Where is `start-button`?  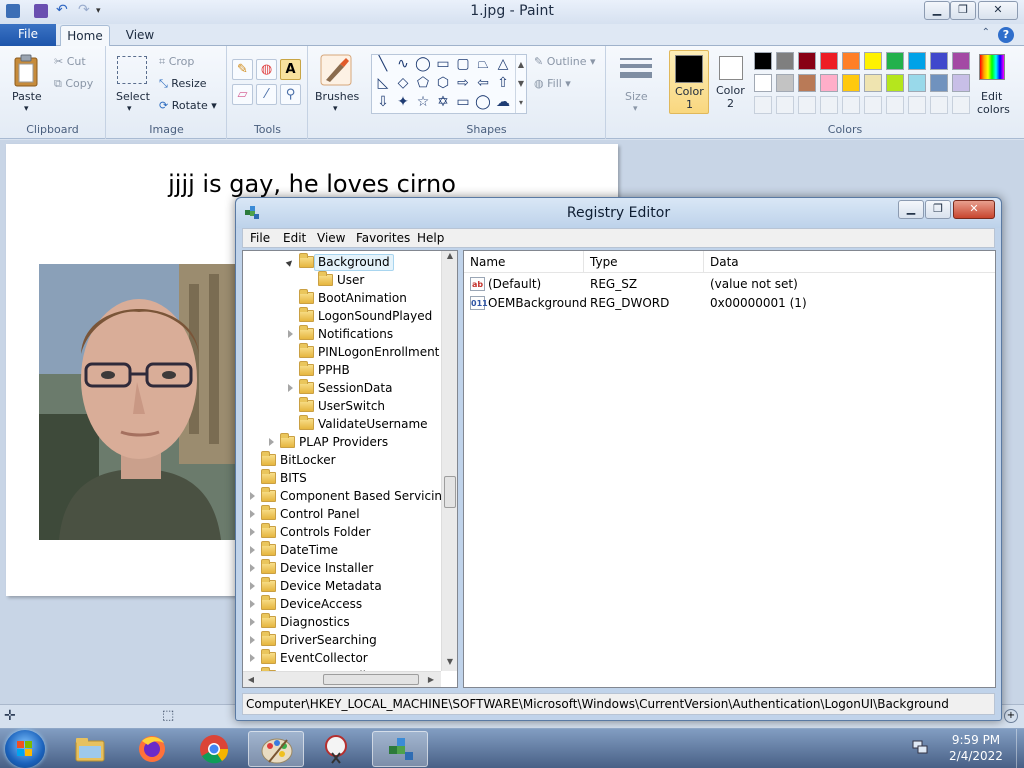
start-button is located at coordinates (25, 749).